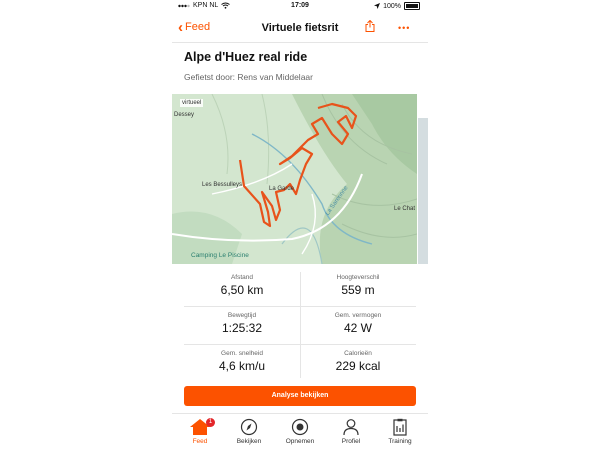 This screenshot has width=600, height=450. I want to click on stat-value: 1:25:32, so click(242, 328).